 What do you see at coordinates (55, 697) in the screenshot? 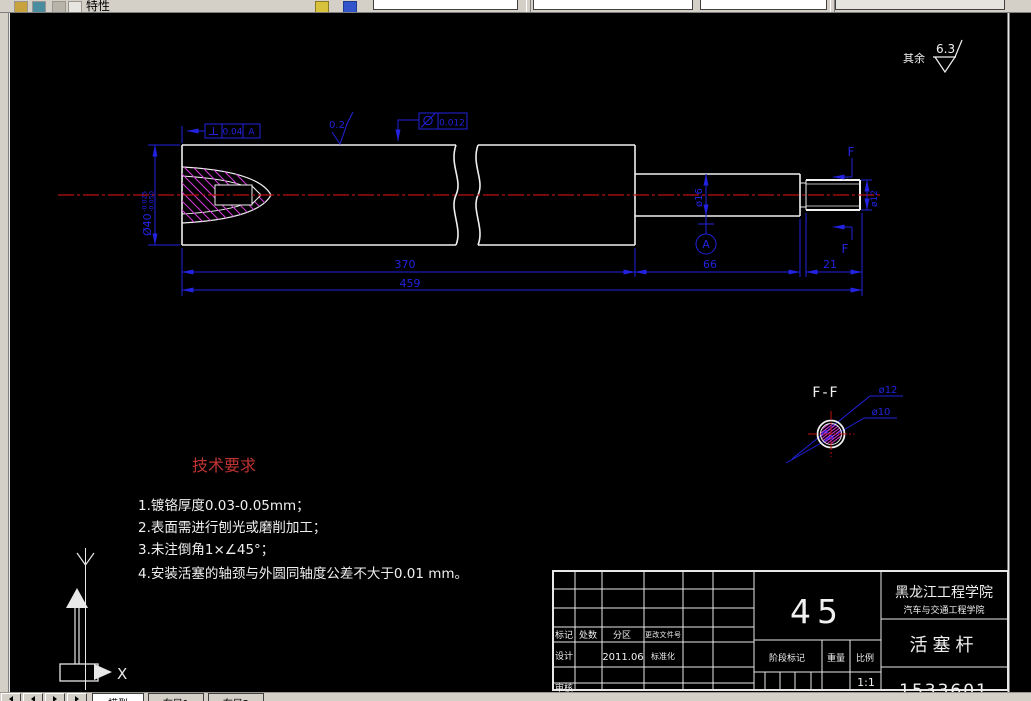
I see `tab-nav-next-icon` at bounding box center [55, 697].